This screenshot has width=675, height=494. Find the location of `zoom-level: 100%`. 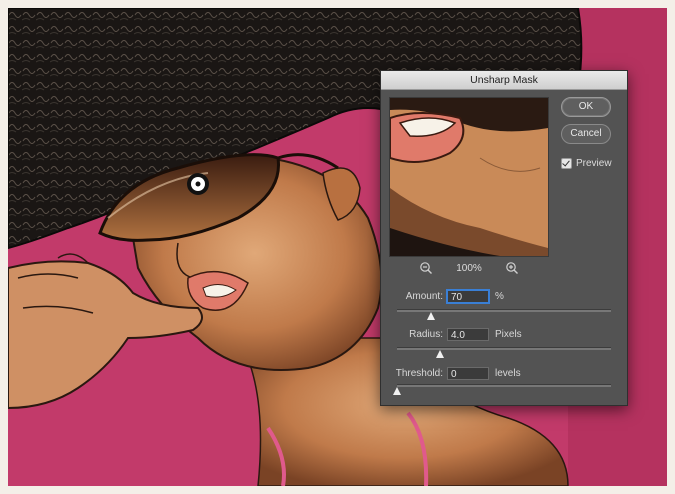

zoom-level: 100% is located at coordinates (469, 268).